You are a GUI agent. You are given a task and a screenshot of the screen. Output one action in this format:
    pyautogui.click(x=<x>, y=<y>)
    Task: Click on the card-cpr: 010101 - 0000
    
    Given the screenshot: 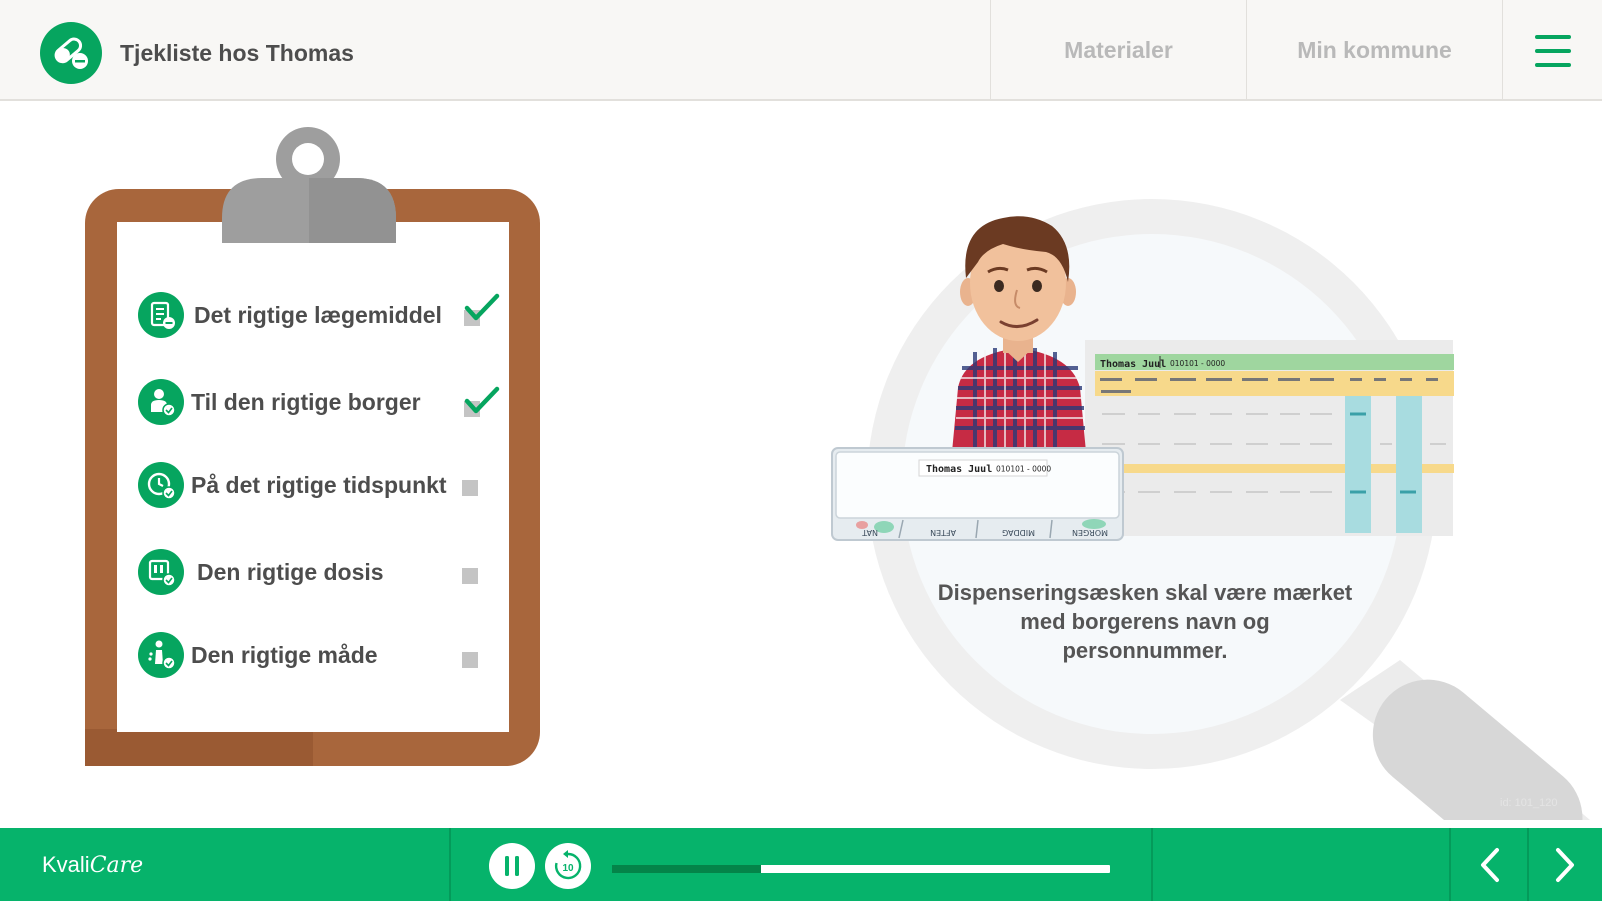 What is the action you would take?
    pyautogui.click(x=1197, y=363)
    